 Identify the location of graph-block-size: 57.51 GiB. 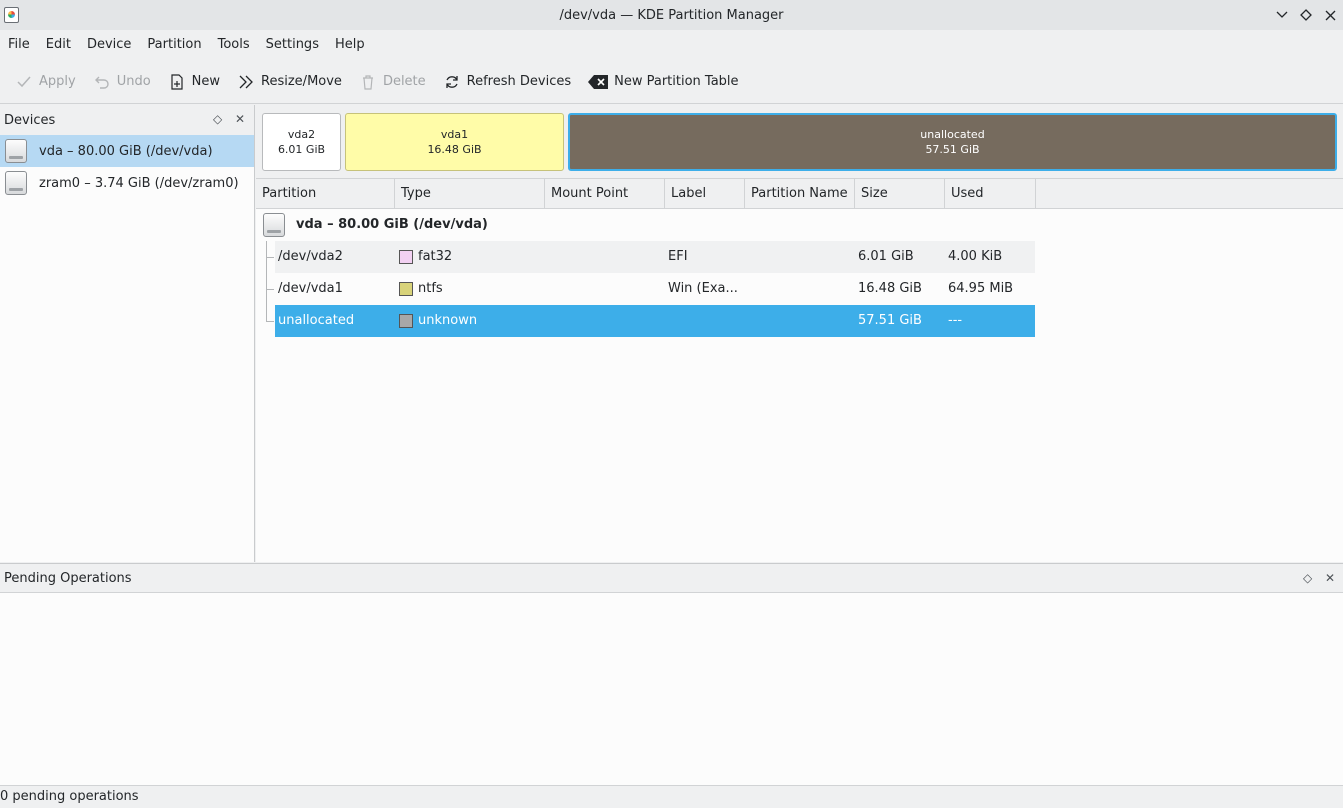
(952, 149).